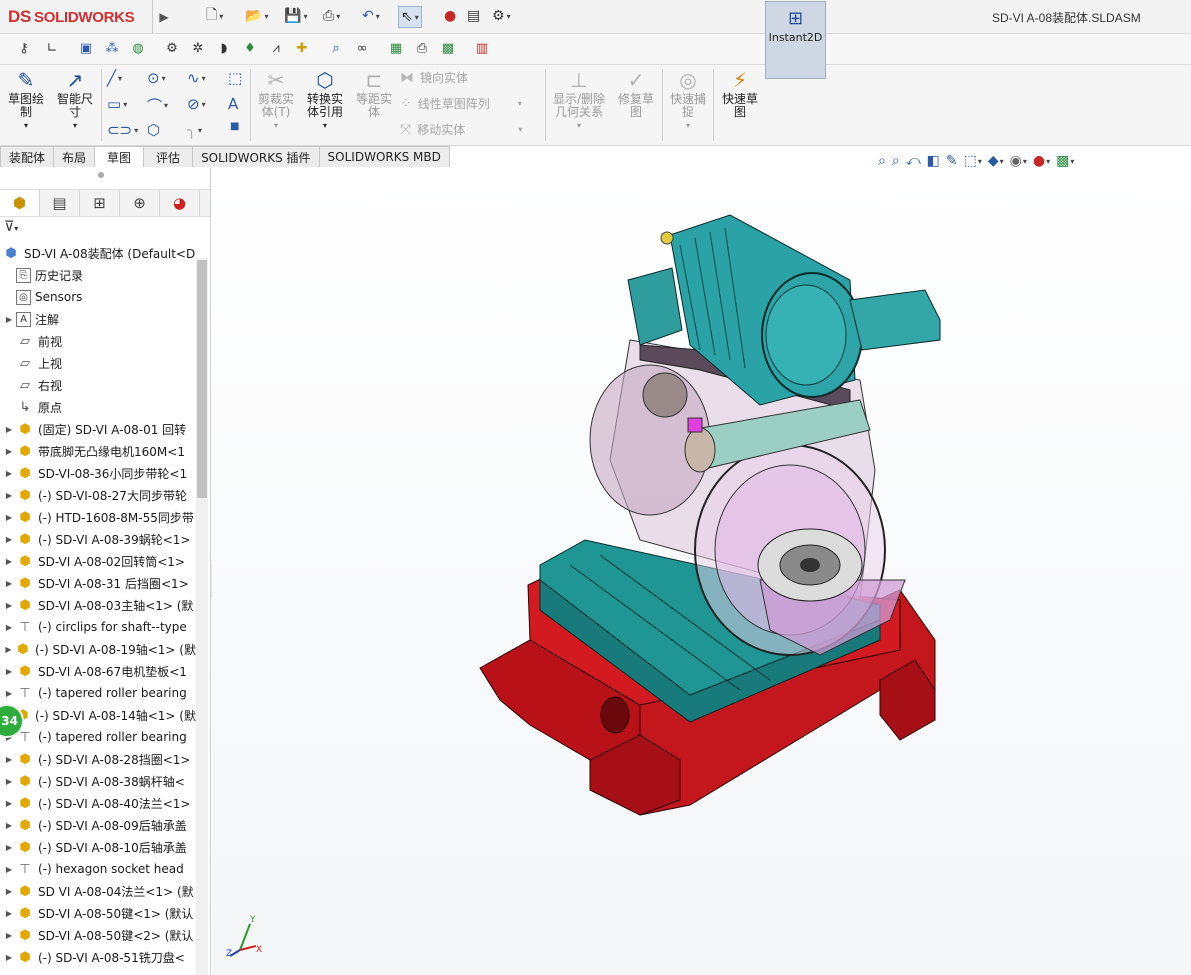 The height and width of the screenshot is (975, 1191). Describe the element at coordinates (140, 203) in the screenshot. I see `dimxpert-tab-icon: ⊕` at that location.